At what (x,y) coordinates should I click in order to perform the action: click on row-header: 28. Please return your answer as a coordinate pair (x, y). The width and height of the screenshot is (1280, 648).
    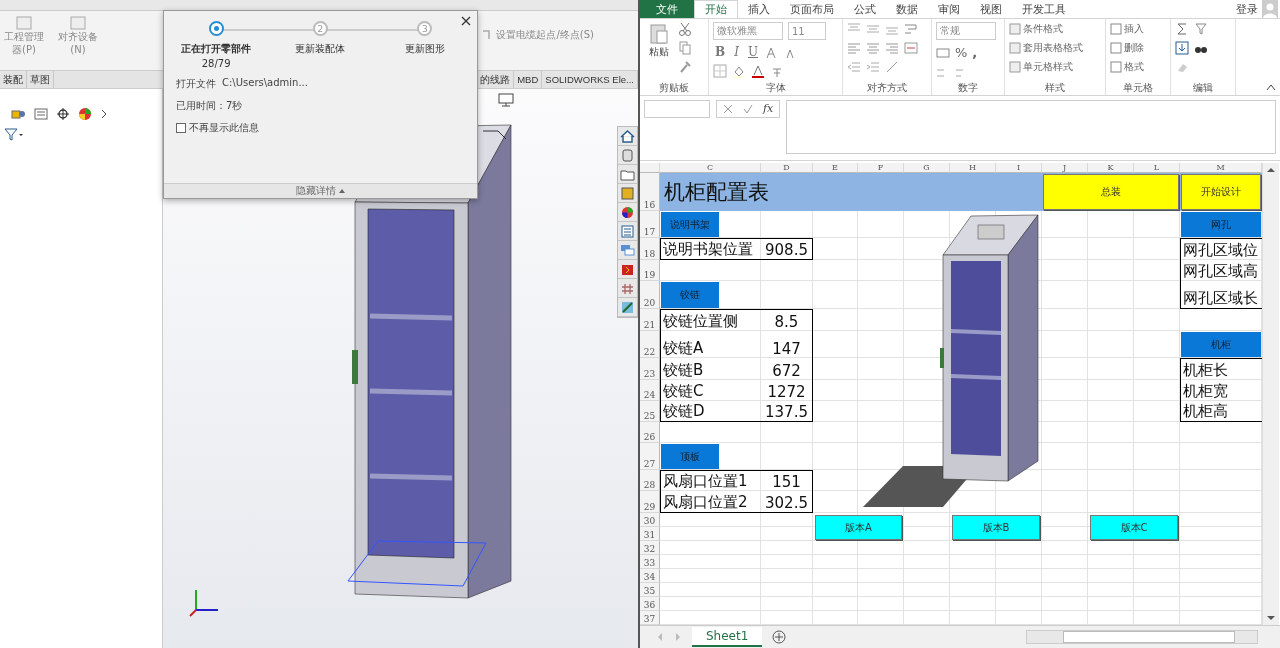
    Looking at the image, I should click on (650, 481).